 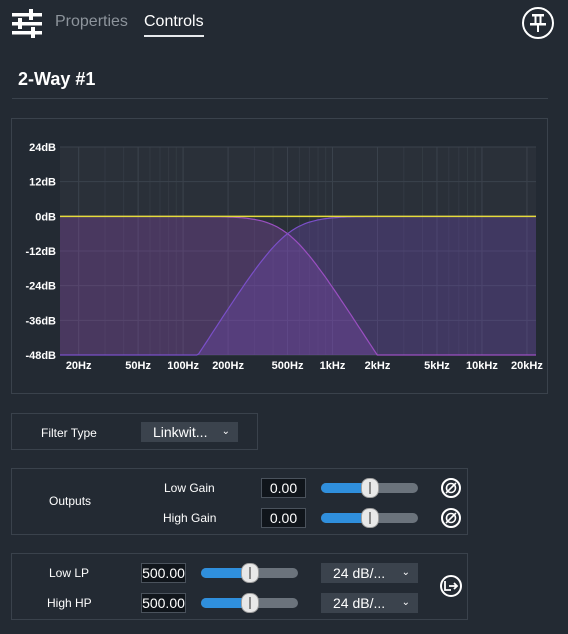 I want to click on title-divider, so click(x=280, y=98).